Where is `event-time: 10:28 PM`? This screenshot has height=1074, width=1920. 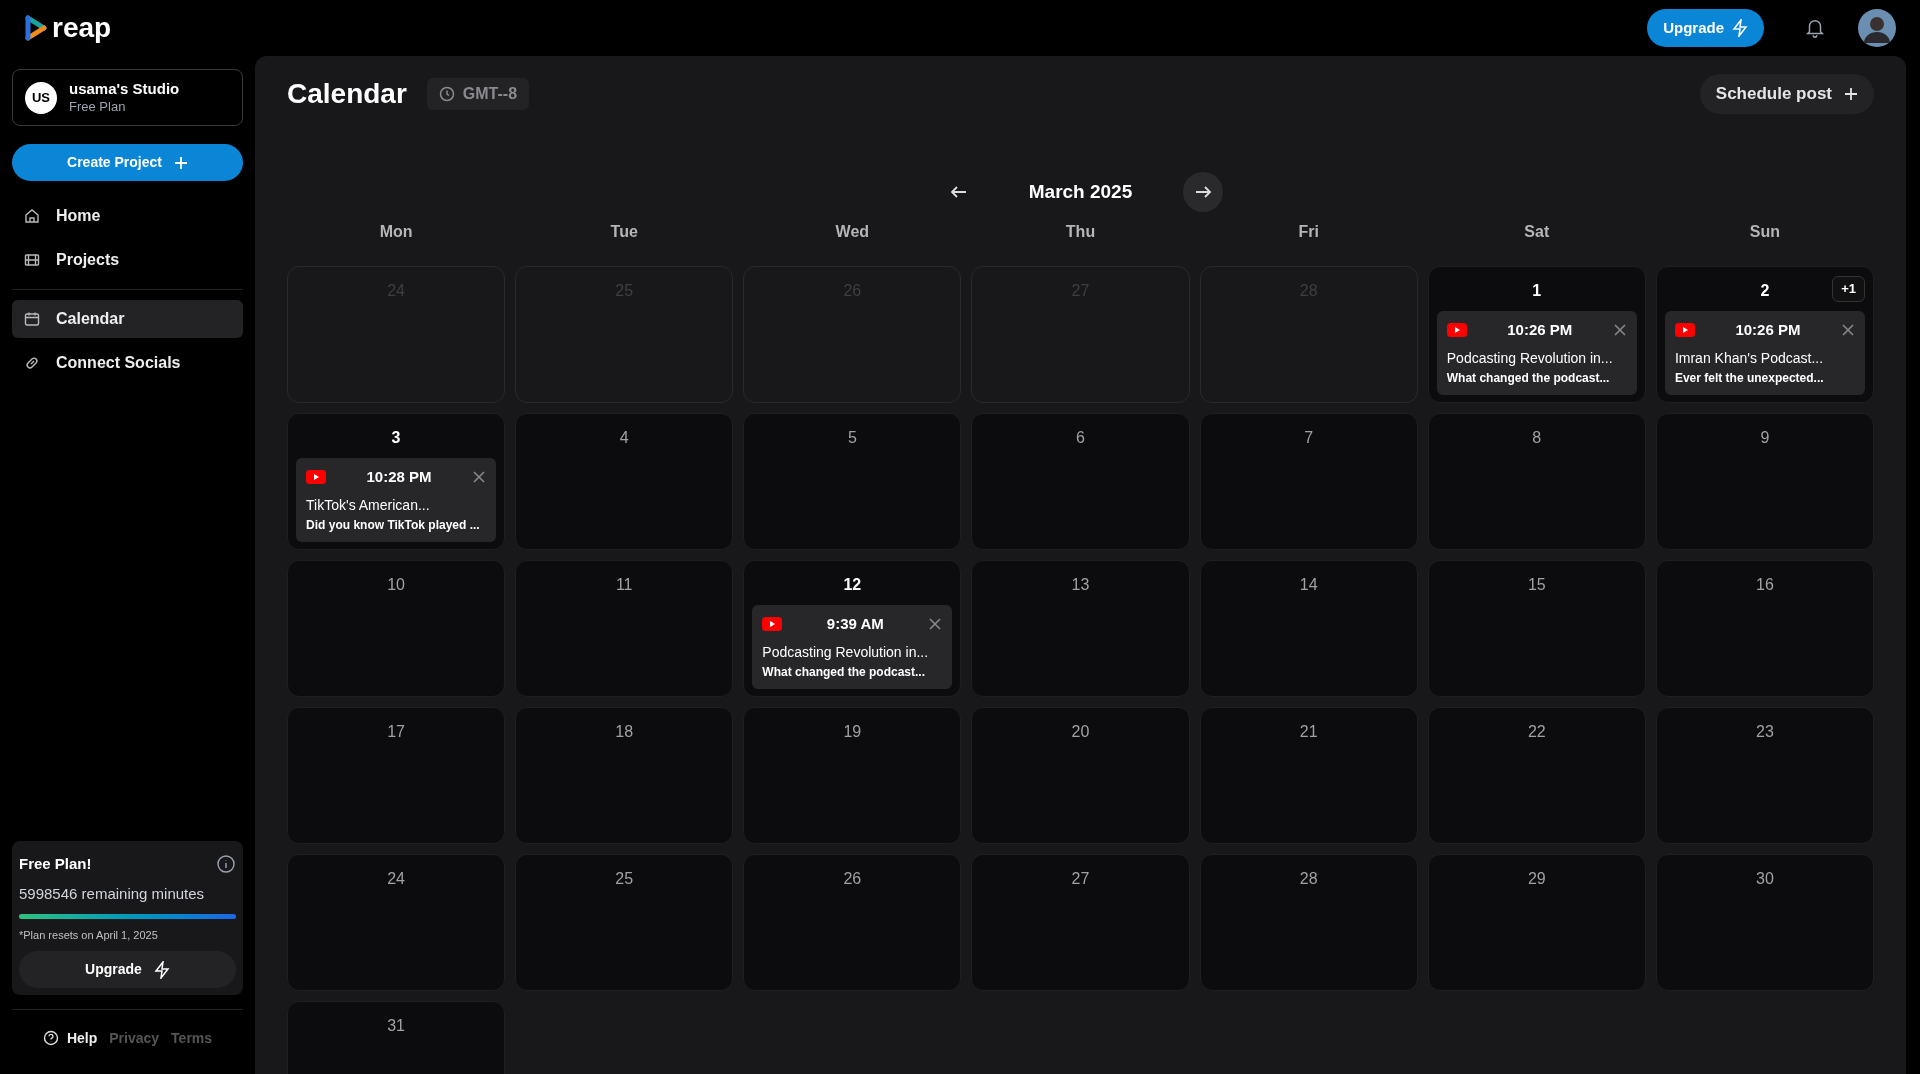
event-time: 10:28 PM is located at coordinates (399, 477).